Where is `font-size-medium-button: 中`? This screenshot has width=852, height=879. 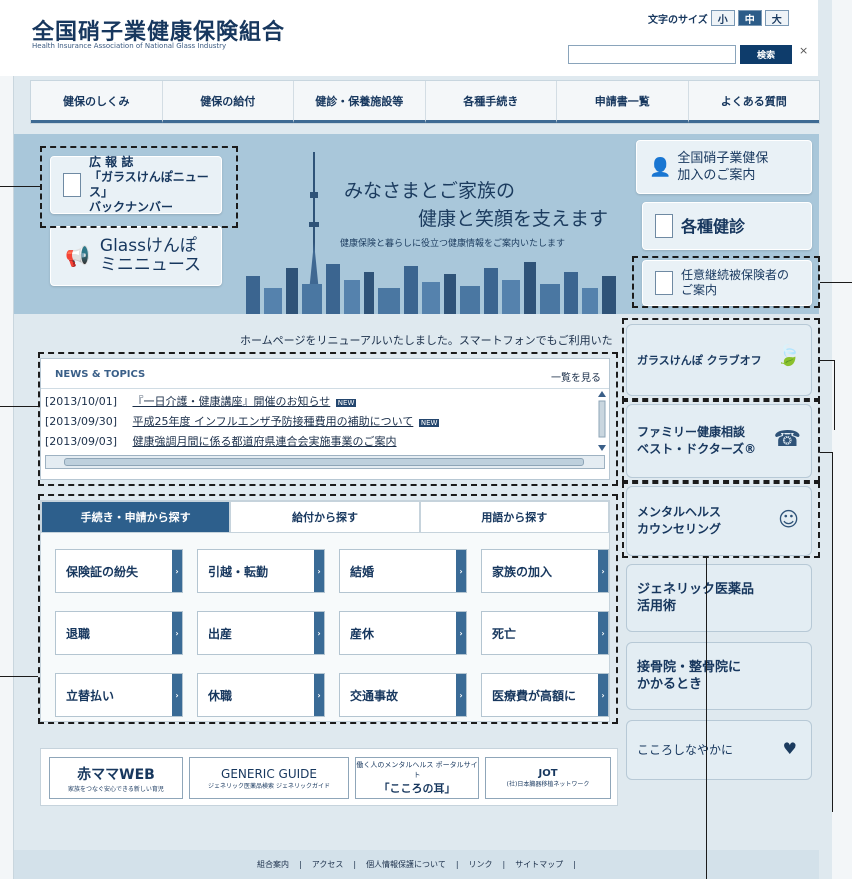
font-size-medium-button: 中 is located at coordinates (749, 18).